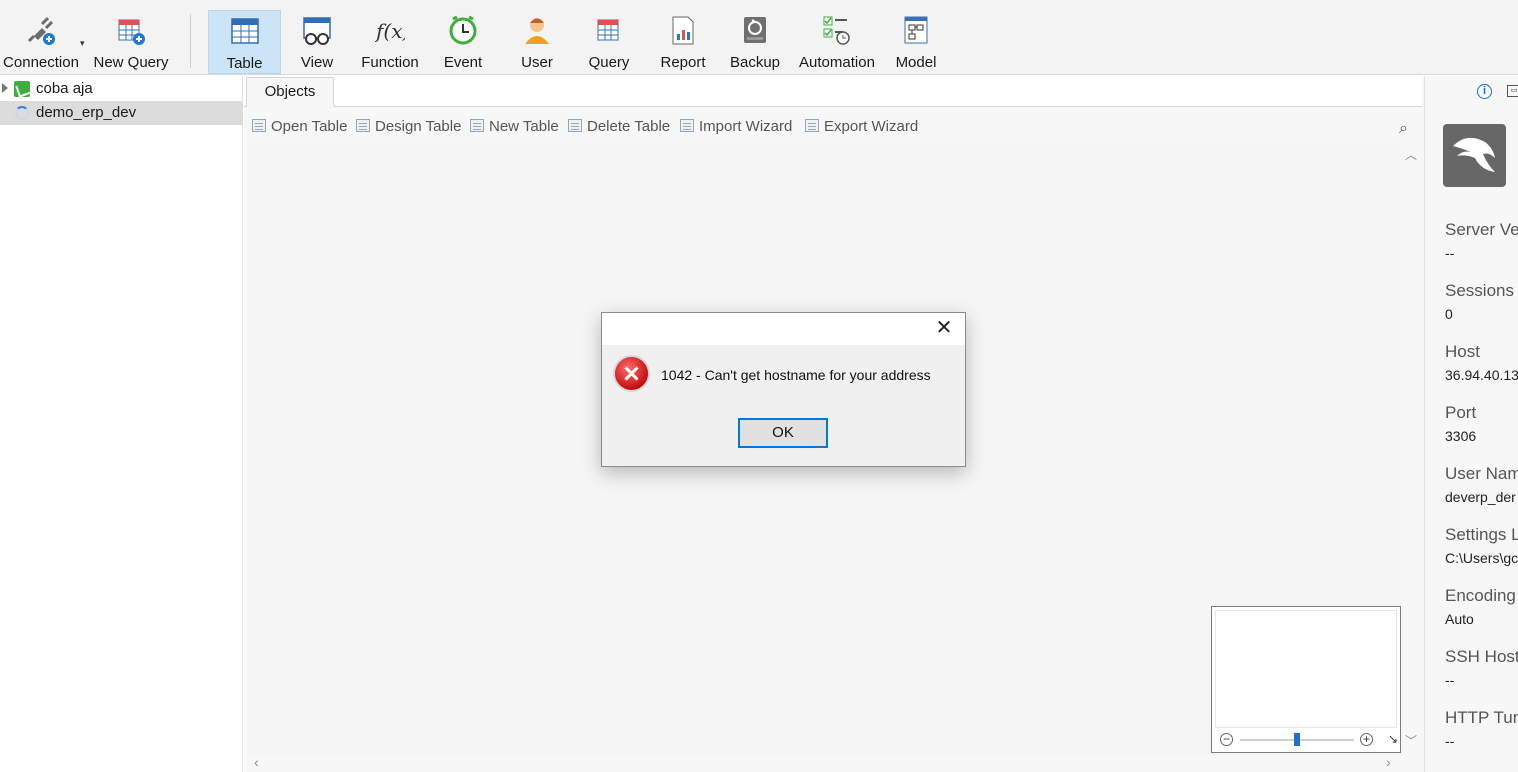  What do you see at coordinates (1481, 534) in the screenshot?
I see `settings-location-label: Settings L` at bounding box center [1481, 534].